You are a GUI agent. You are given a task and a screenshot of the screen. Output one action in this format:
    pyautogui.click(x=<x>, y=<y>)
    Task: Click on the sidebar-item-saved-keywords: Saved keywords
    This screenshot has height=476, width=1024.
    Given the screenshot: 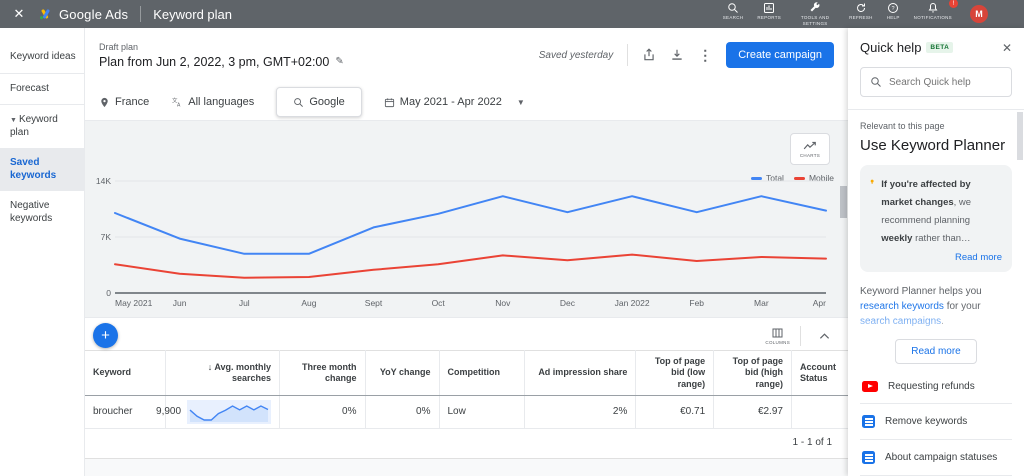 What is the action you would take?
    pyautogui.click(x=42, y=169)
    